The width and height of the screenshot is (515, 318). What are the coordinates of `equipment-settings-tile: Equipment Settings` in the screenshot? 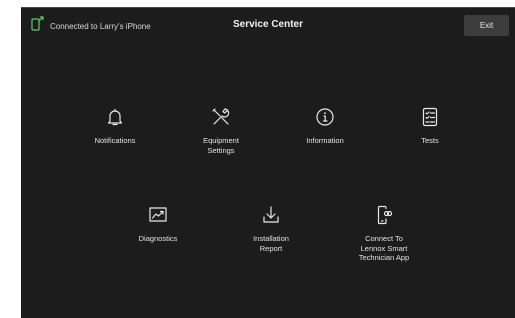 It's located at (221, 131).